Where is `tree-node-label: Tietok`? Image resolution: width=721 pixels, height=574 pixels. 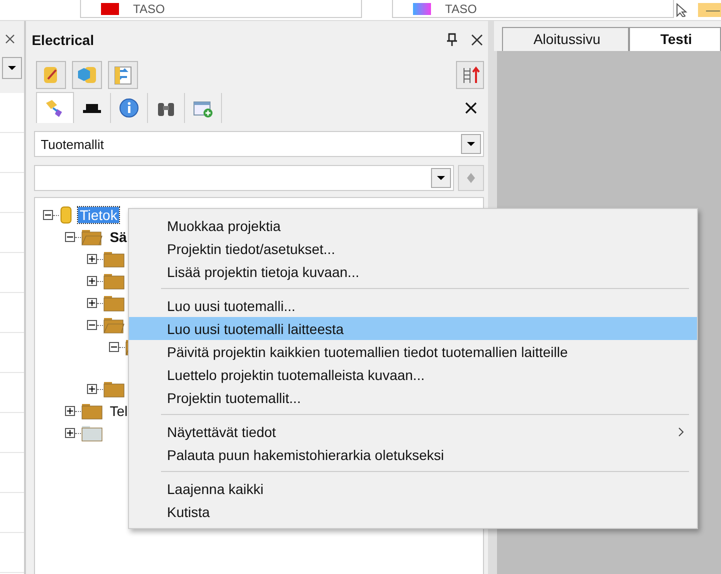 tree-node-label: Tietok is located at coordinates (99, 215).